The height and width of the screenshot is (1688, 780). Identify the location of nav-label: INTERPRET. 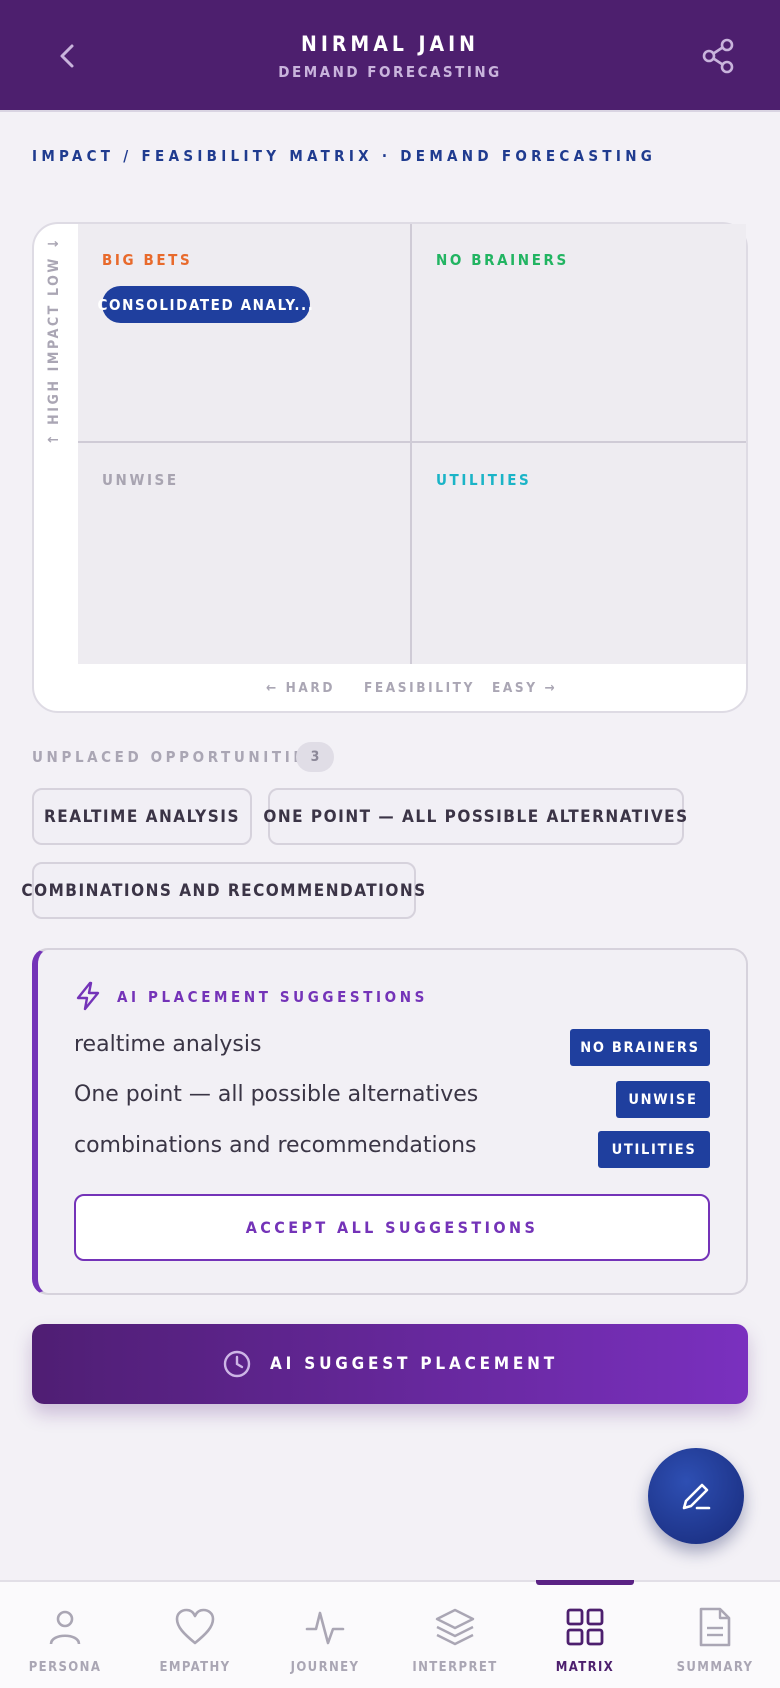
(455, 1667).